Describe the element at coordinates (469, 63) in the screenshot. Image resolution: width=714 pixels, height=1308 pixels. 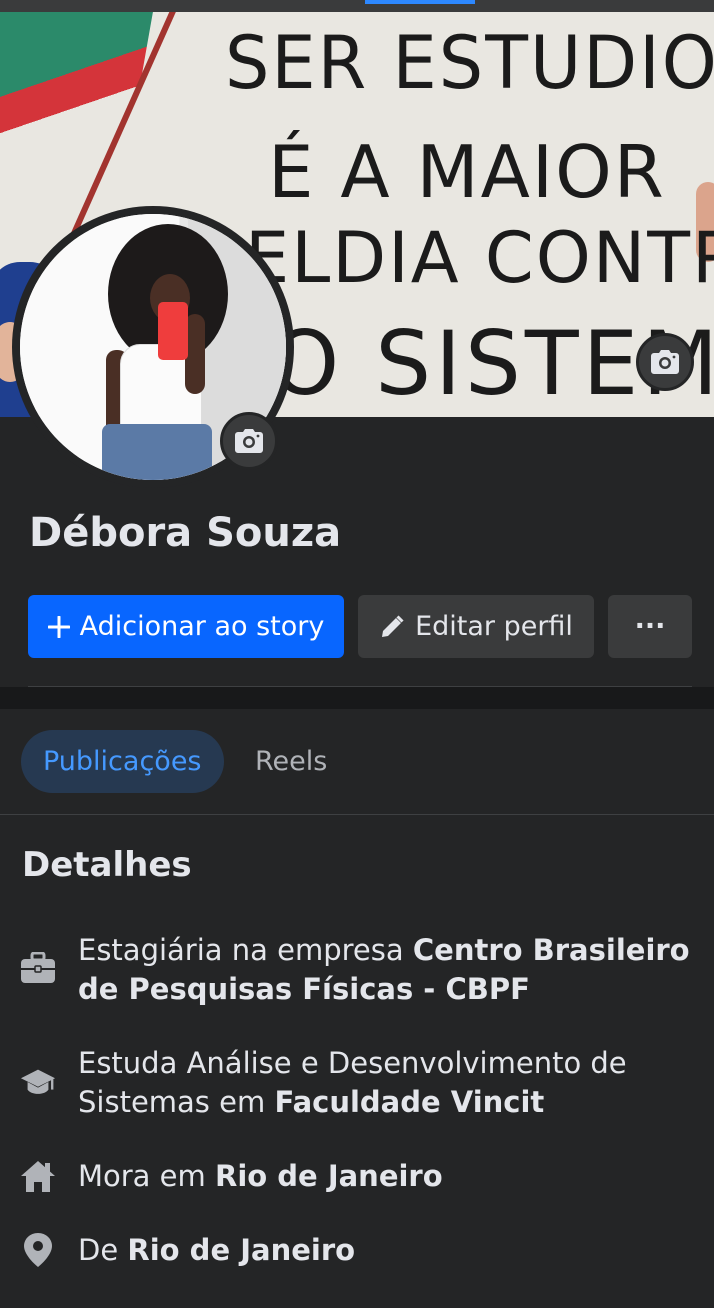
I see `cover-text-line: SER ESTUDIOSO` at that location.